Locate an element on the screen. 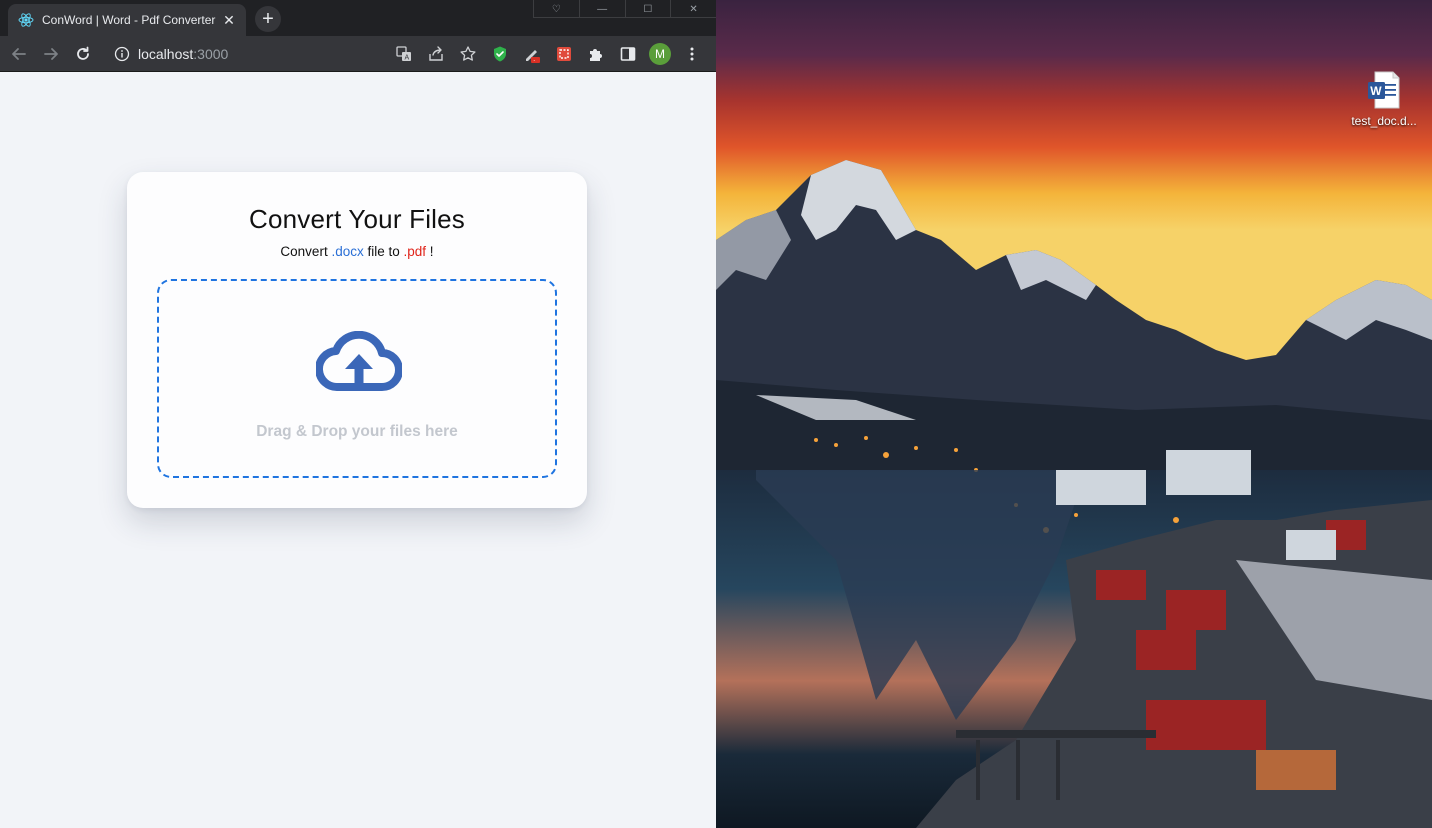 The width and height of the screenshot is (1432, 828). docx-extension-label: .docx is located at coordinates (347, 251).